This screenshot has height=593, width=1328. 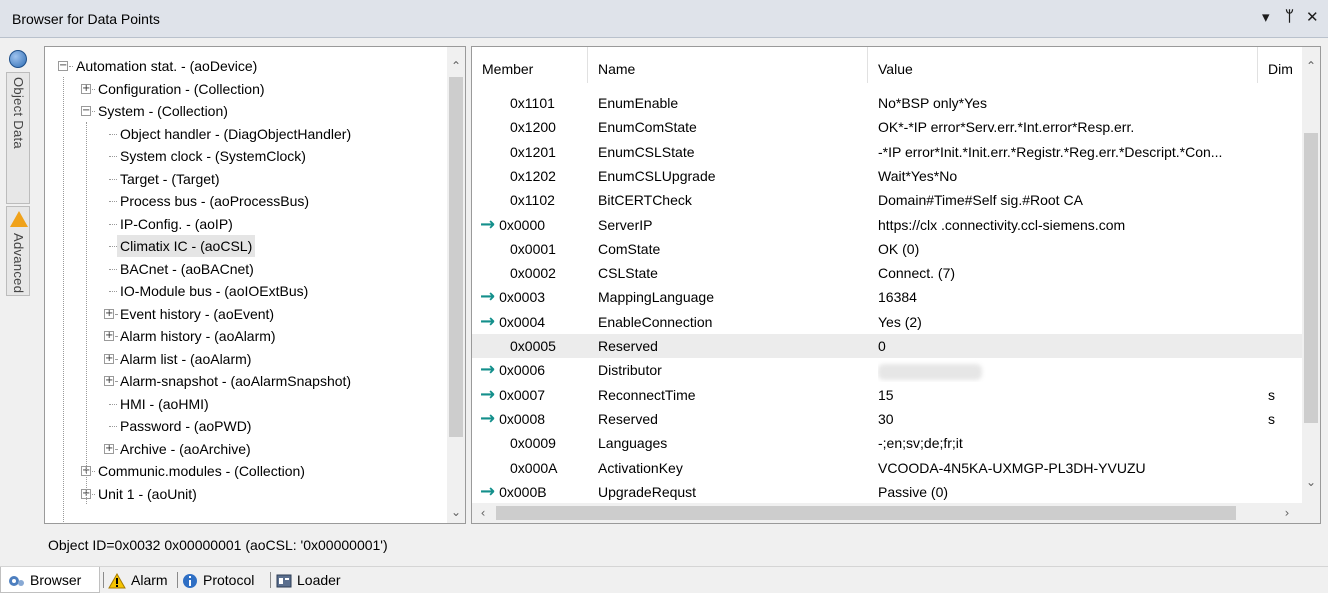 I want to click on tree-item: Object handler - (DiagObjectHandler), so click(x=245, y=134).